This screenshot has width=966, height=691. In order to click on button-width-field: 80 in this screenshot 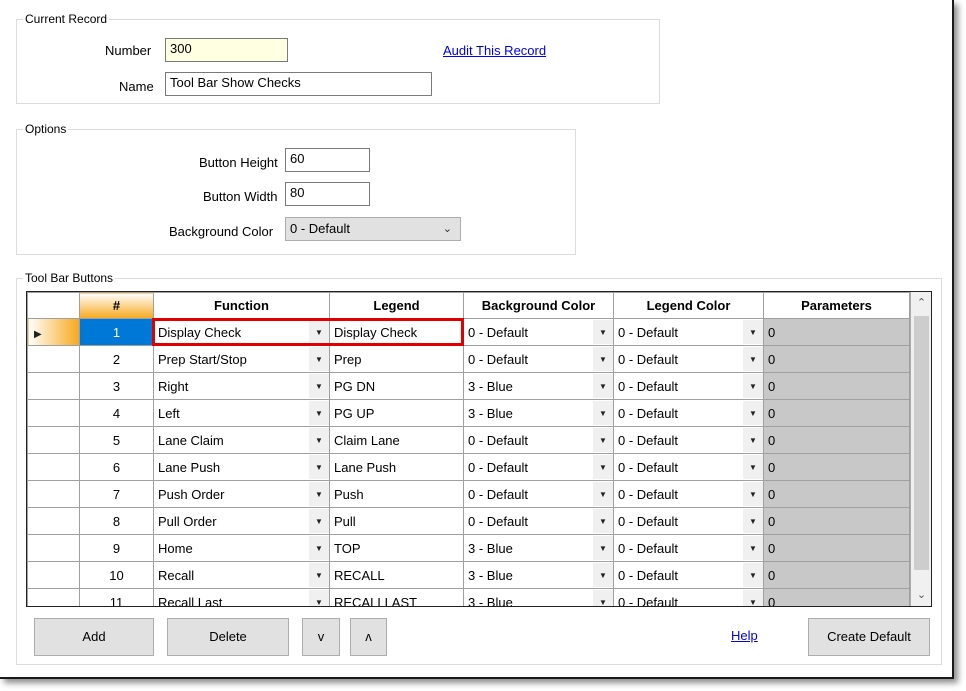, I will do `click(327, 194)`.